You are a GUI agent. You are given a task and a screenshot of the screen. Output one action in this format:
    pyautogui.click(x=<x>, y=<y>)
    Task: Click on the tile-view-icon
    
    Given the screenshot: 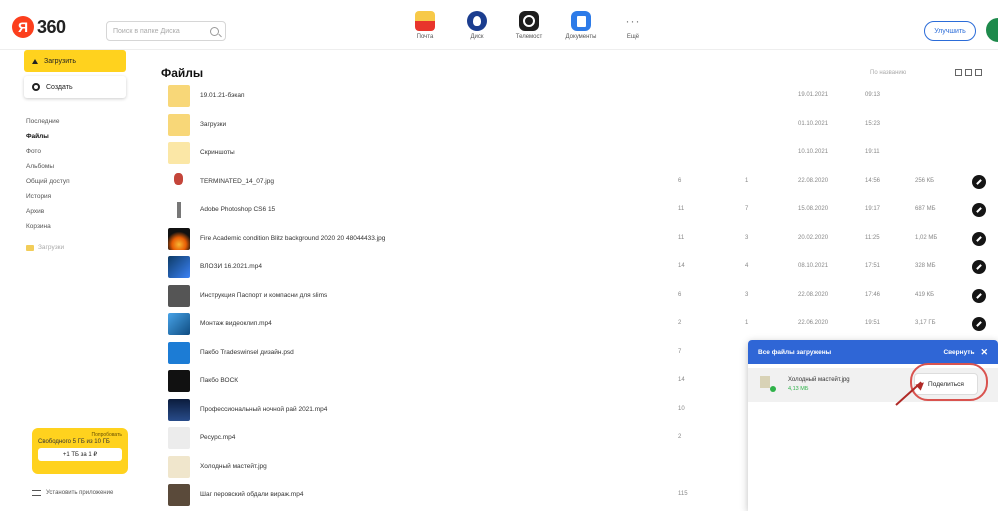 What is the action you would take?
    pyautogui.click(x=968, y=72)
    